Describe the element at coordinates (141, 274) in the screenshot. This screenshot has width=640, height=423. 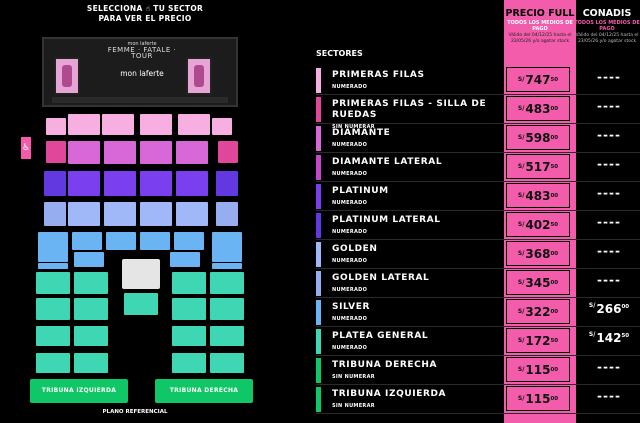
I see `control-booth` at that location.